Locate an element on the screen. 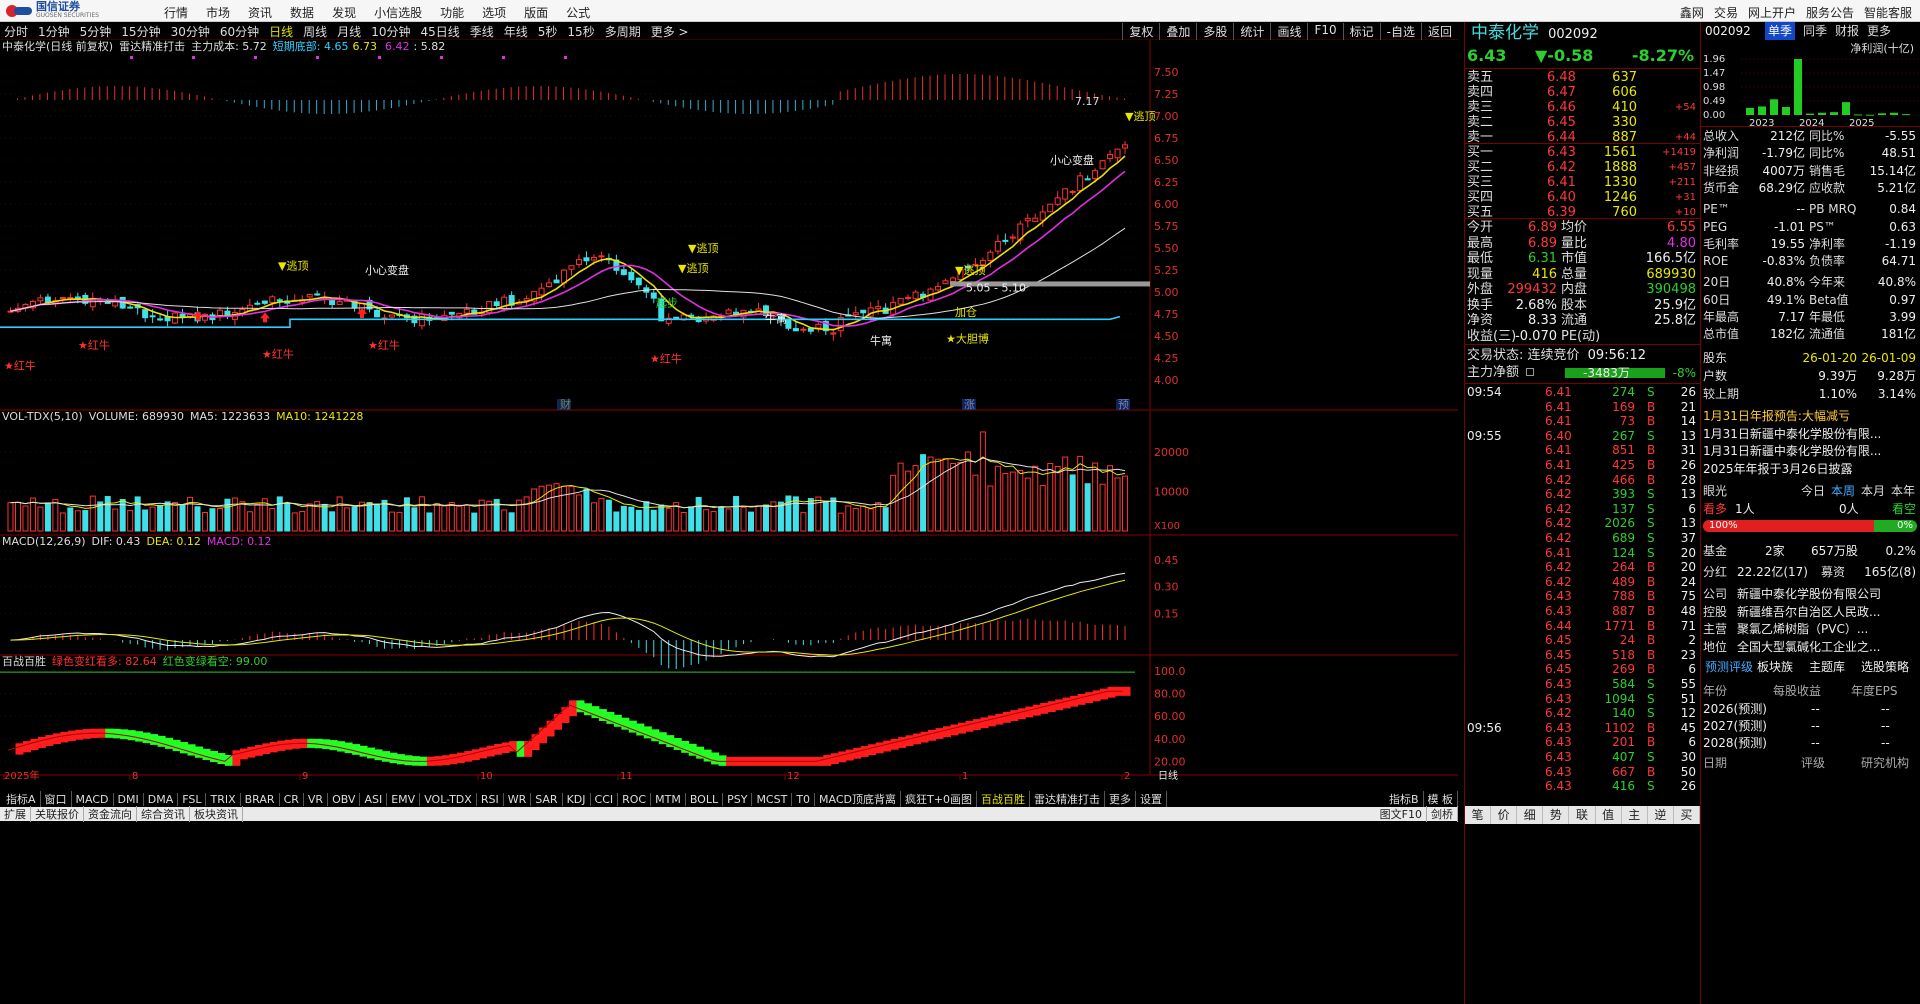 Image resolution: width=1920 pixels, height=1004 pixels. period-tab: 30分钟 is located at coordinates (190, 31).